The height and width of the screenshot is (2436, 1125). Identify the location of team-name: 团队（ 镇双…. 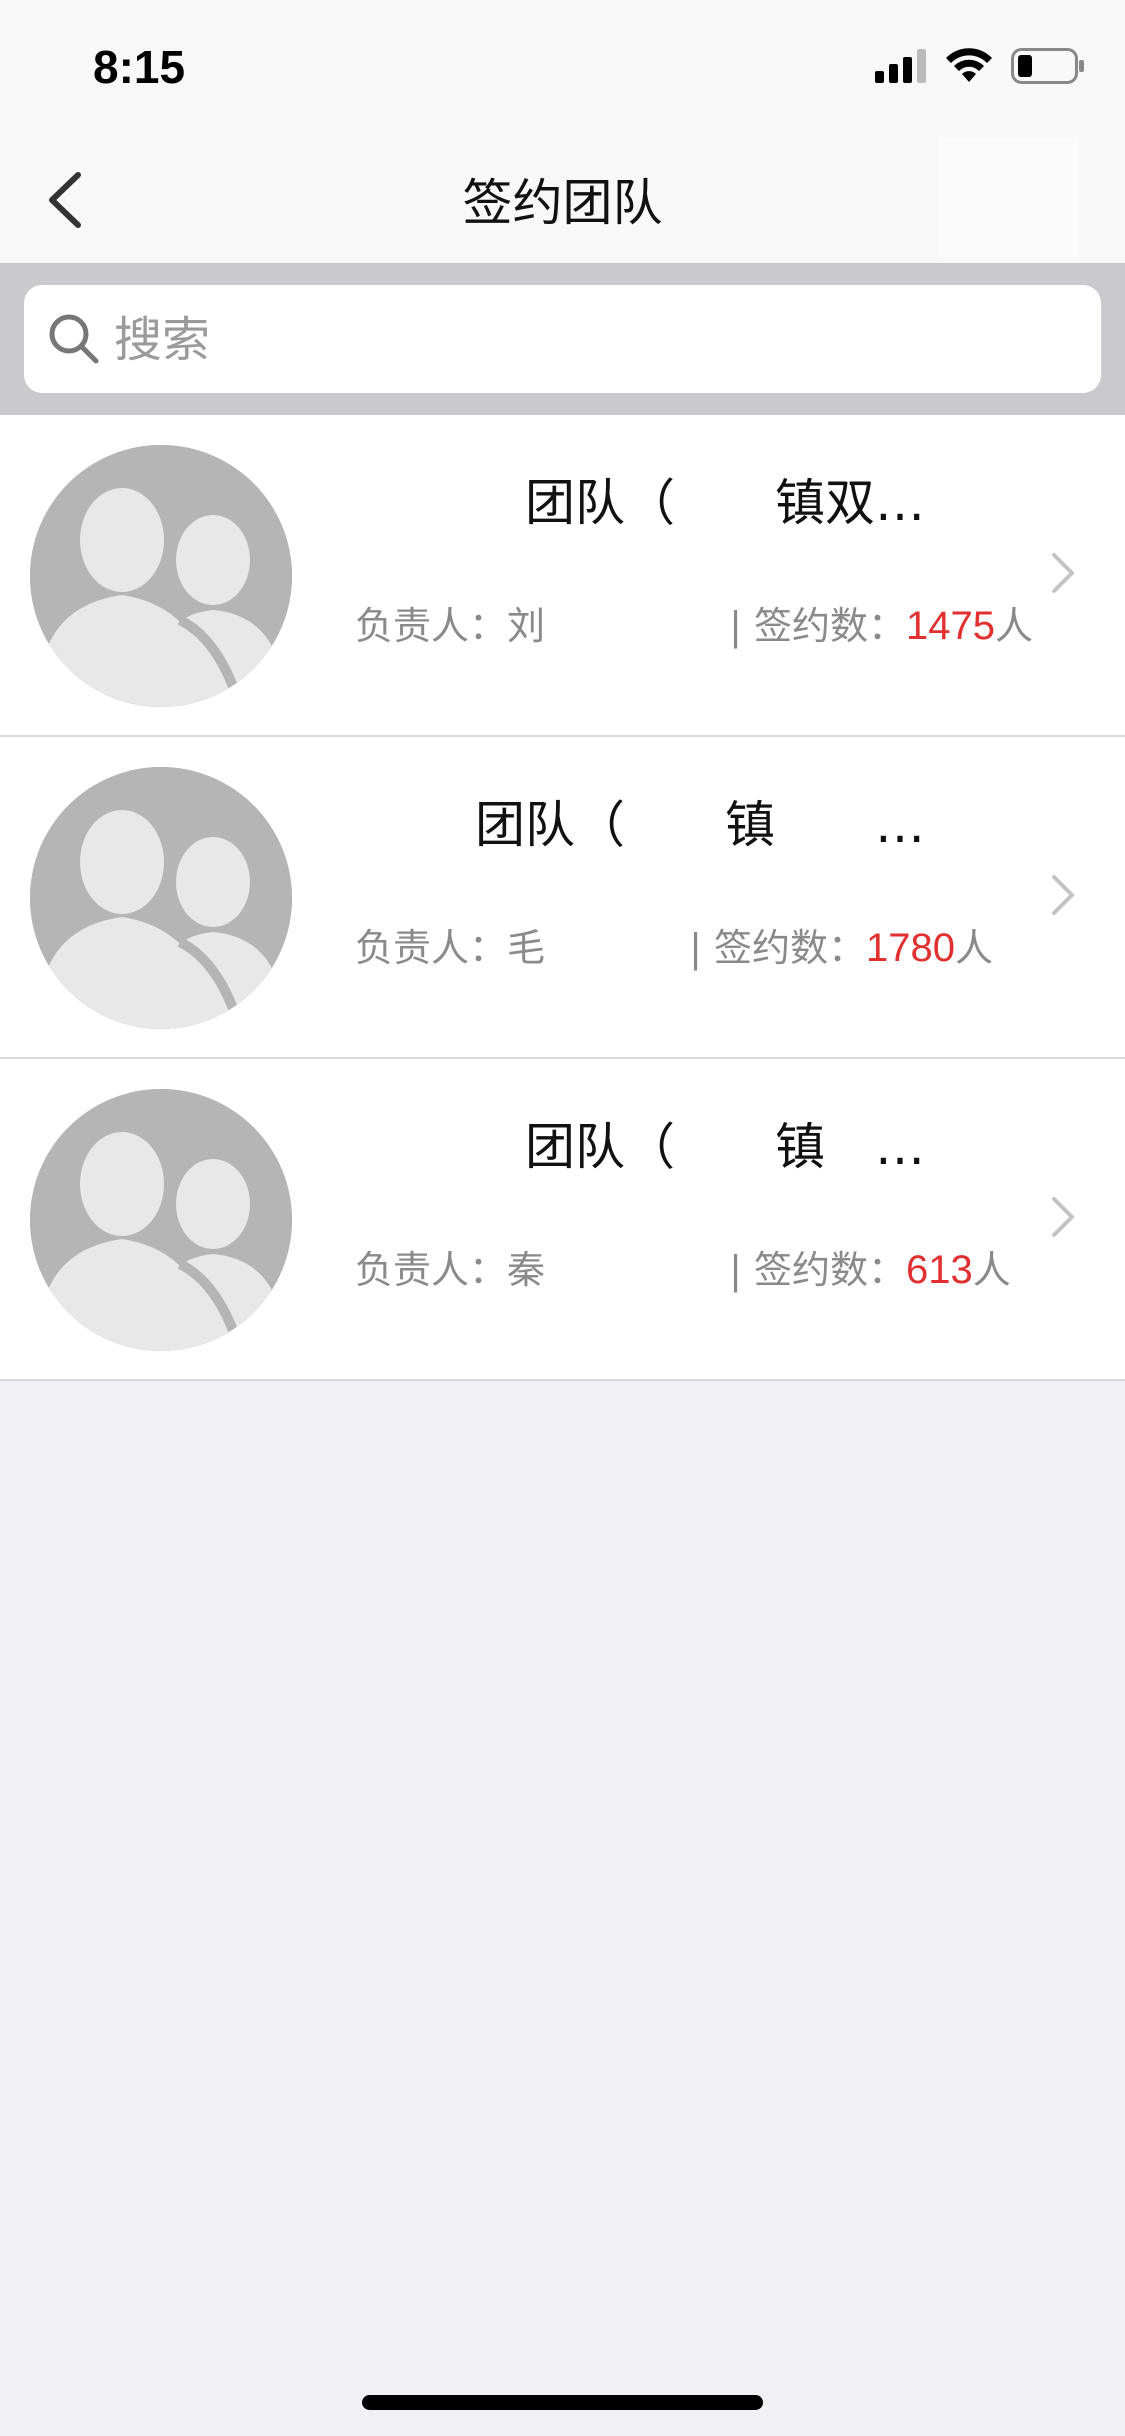
(725, 503).